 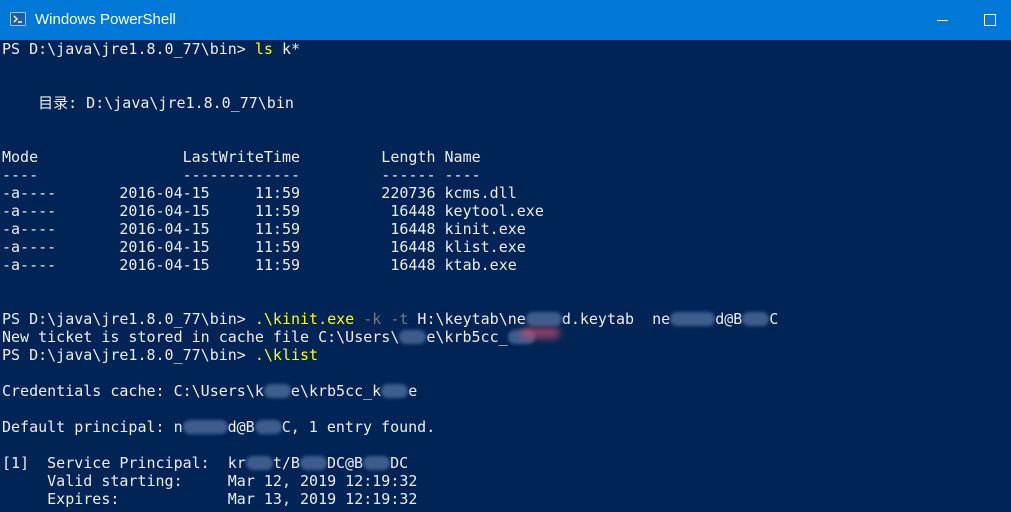 I want to click on ticket-cache-file: e\krb5cc_, so click(x=467, y=337).